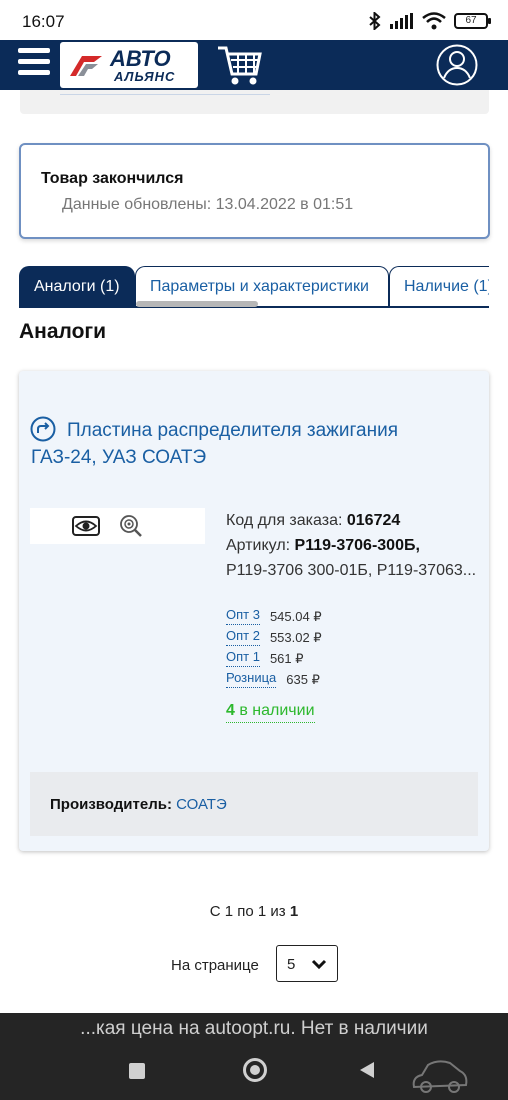 Image resolution: width=508 pixels, height=1100 pixels. Describe the element at coordinates (472, 21) in the screenshot. I see `battery-icon: 67` at that location.